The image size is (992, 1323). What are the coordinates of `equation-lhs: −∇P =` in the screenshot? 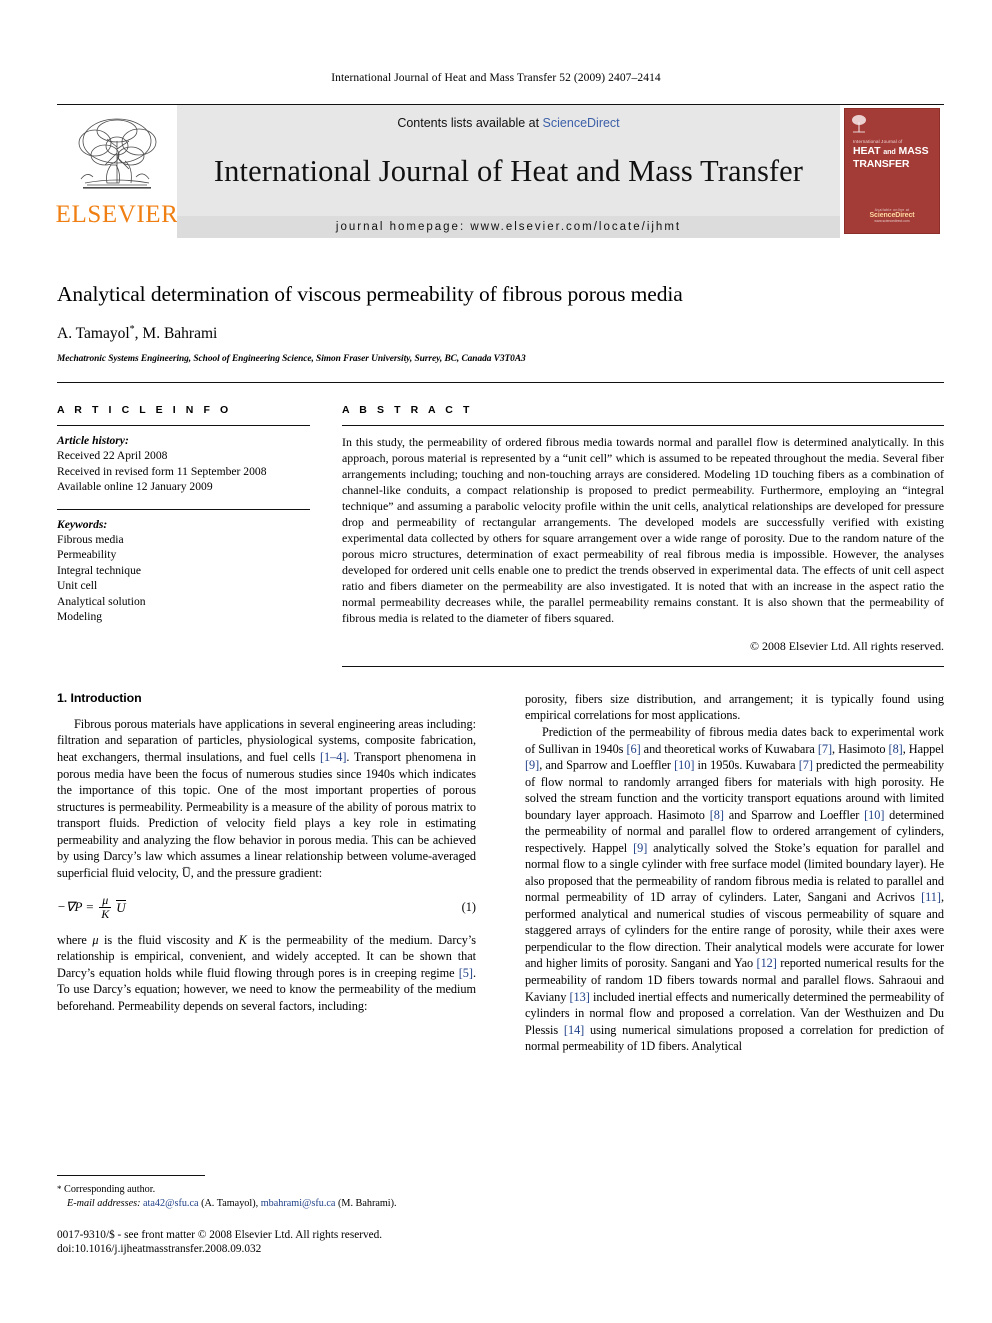 It's located at (76, 906).